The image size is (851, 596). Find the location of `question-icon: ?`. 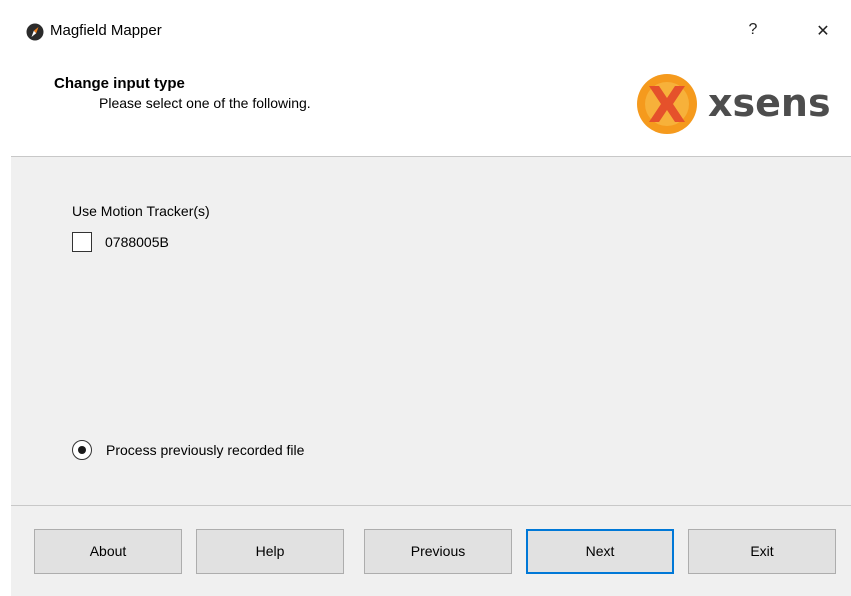

question-icon: ? is located at coordinates (753, 29).